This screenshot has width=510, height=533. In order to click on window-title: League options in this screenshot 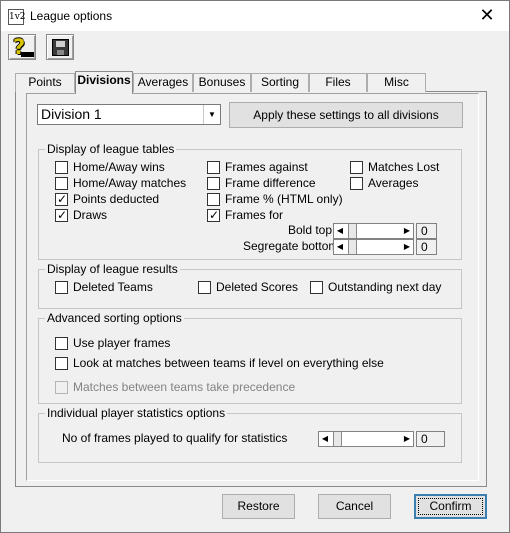, I will do `click(71, 16)`.